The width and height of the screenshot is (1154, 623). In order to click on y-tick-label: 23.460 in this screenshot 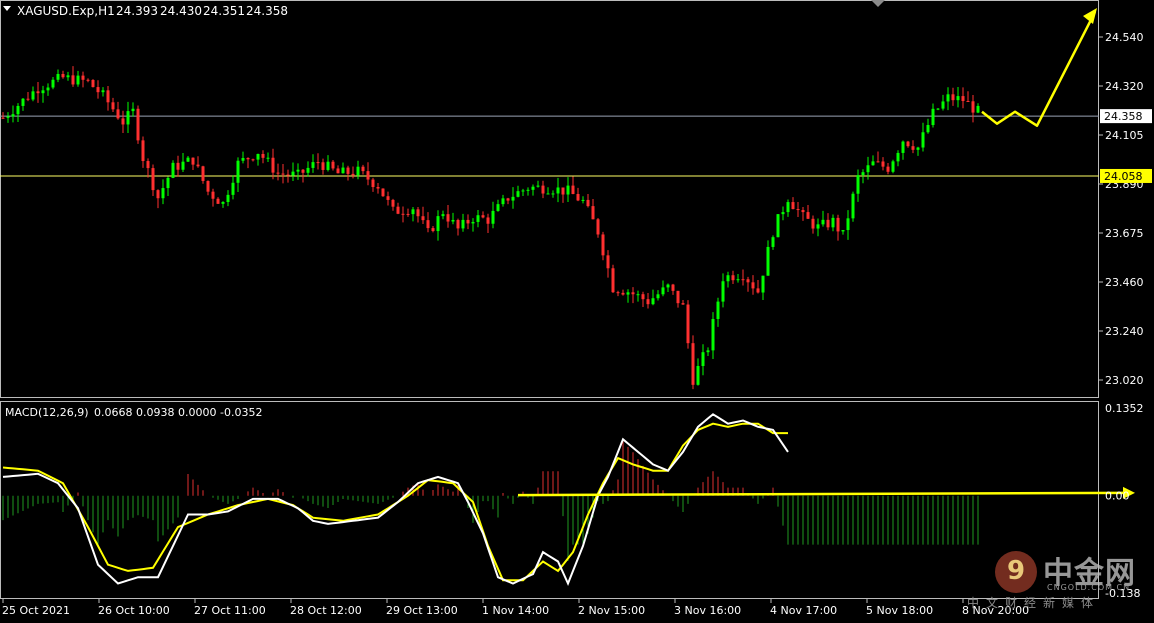, I will do `click(1124, 282)`.